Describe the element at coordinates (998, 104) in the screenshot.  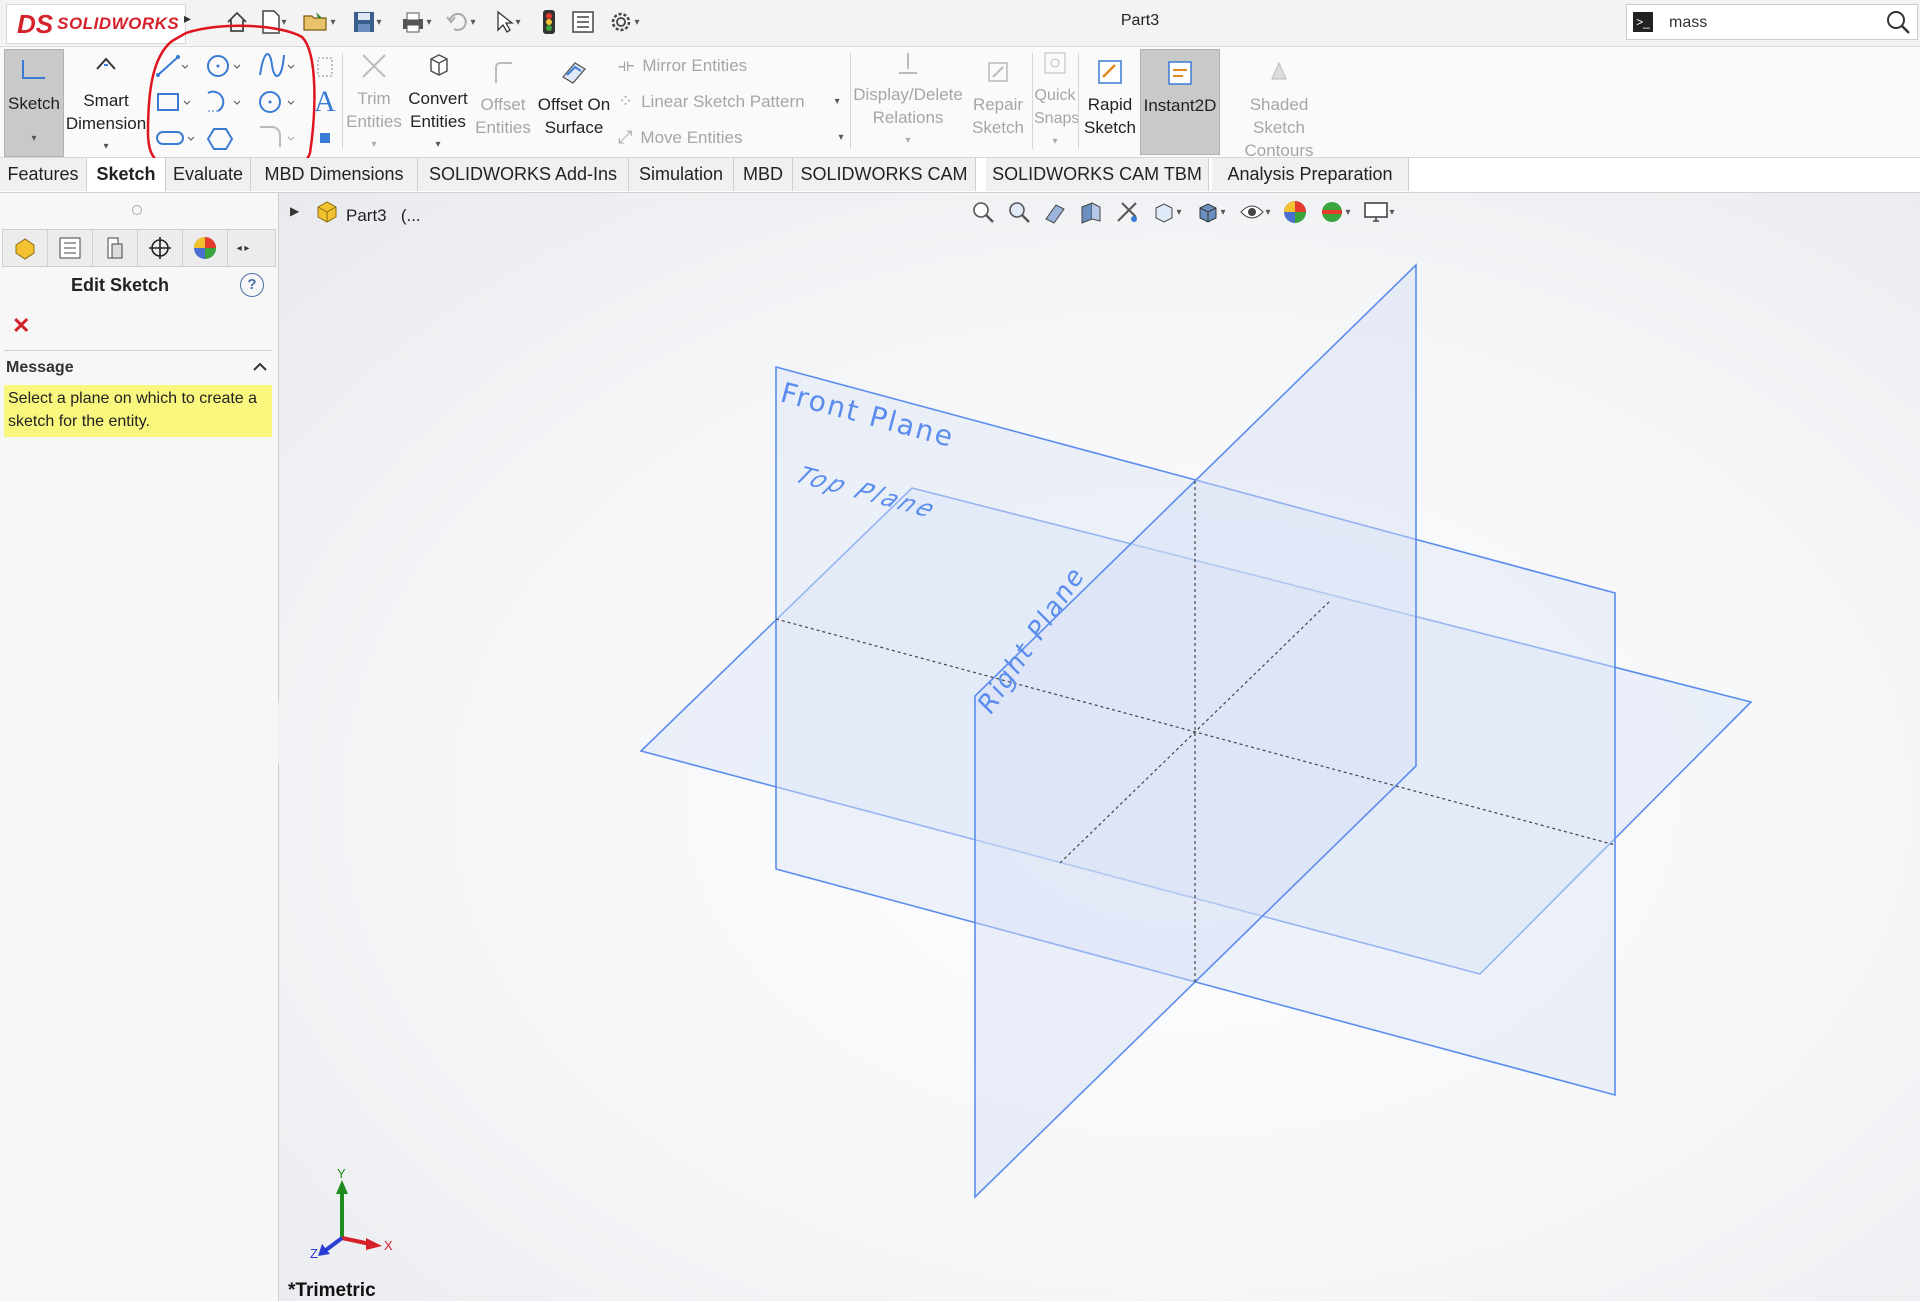
I see `repair-label-1: Repair` at that location.